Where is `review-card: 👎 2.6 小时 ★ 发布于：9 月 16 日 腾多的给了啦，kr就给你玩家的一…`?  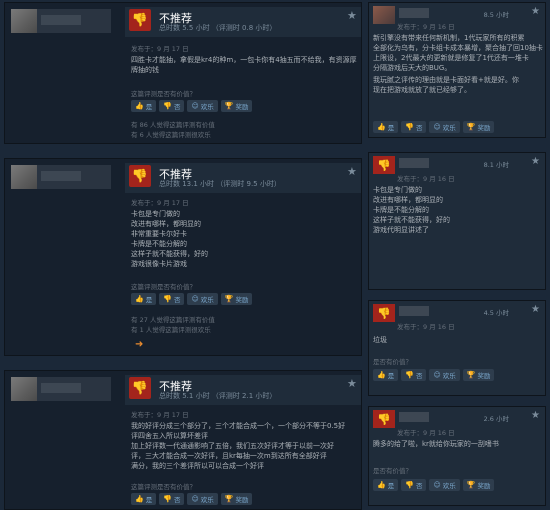
review-card: 👎 2.6 小时 ★ 发布于：9 月 16 日 腾多的给了啦，kr就给你玩家的一… is located at coordinates (457, 456).